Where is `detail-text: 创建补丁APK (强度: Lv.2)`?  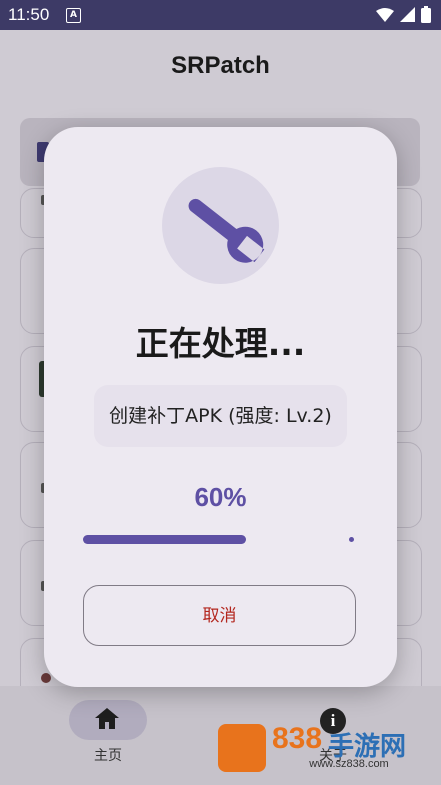
detail-text: 创建补丁APK (强度: Lv.2) is located at coordinates (220, 416).